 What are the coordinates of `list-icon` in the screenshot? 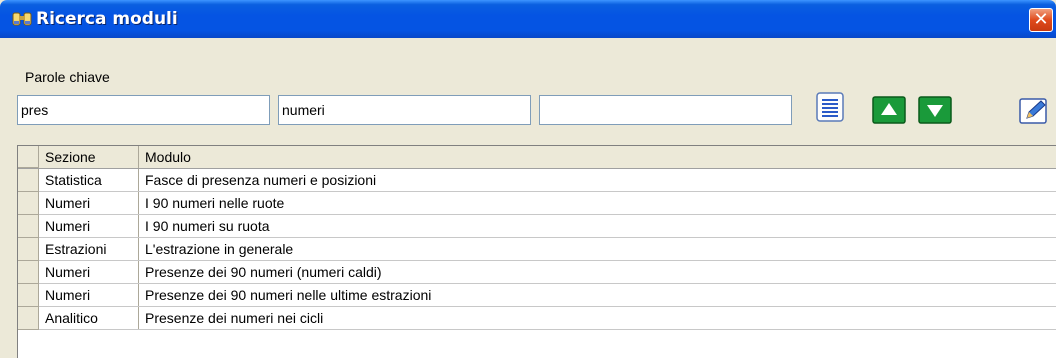 It's located at (830, 107).